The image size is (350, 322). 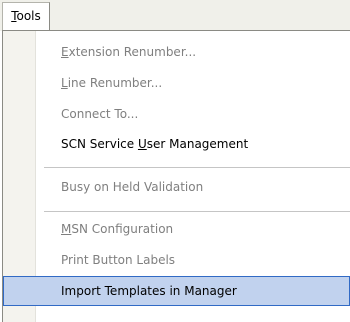 What do you see at coordinates (149, 291) in the screenshot?
I see `menu-item-label: Import Templates in Manager` at bounding box center [149, 291].